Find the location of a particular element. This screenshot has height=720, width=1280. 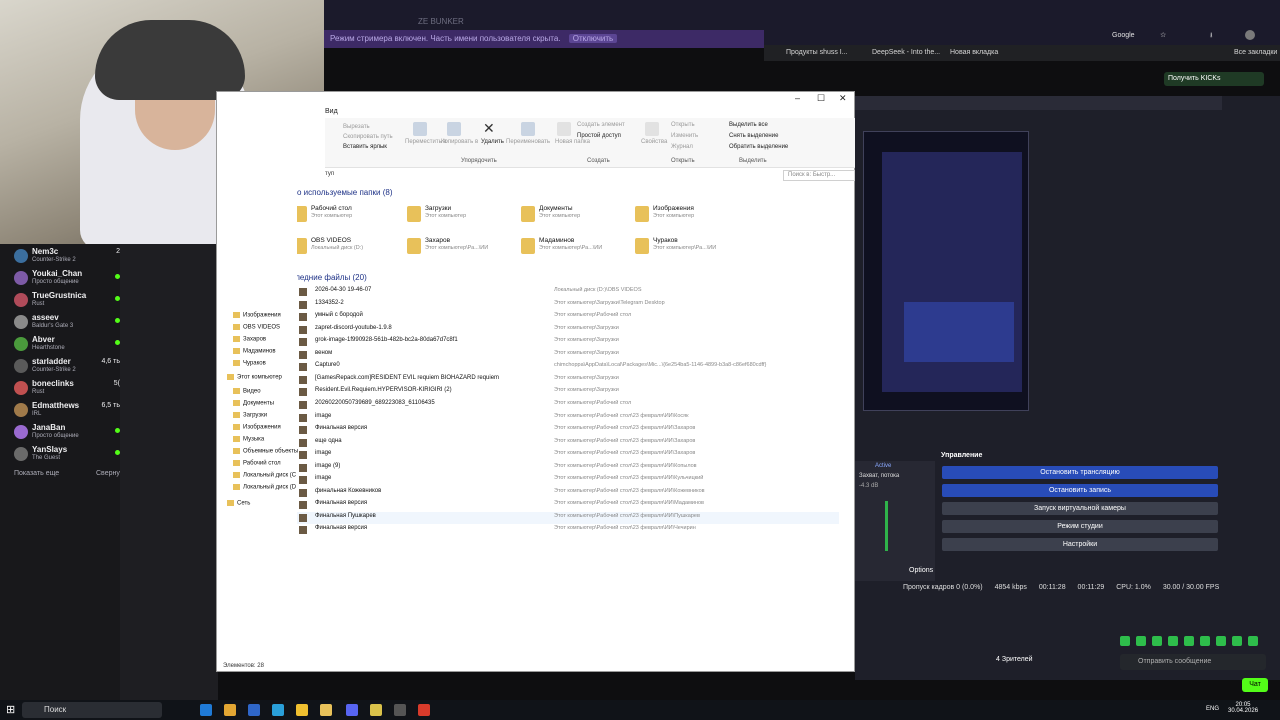

nav-item: Этот компьютер is located at coordinates (254, 377).